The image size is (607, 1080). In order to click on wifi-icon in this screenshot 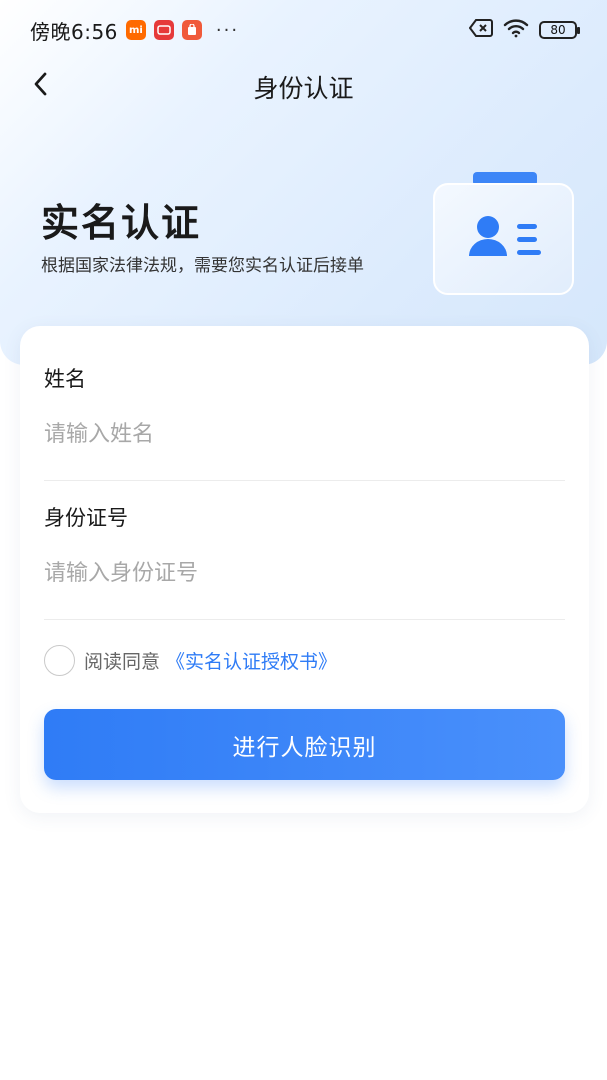, I will do `click(516, 30)`.